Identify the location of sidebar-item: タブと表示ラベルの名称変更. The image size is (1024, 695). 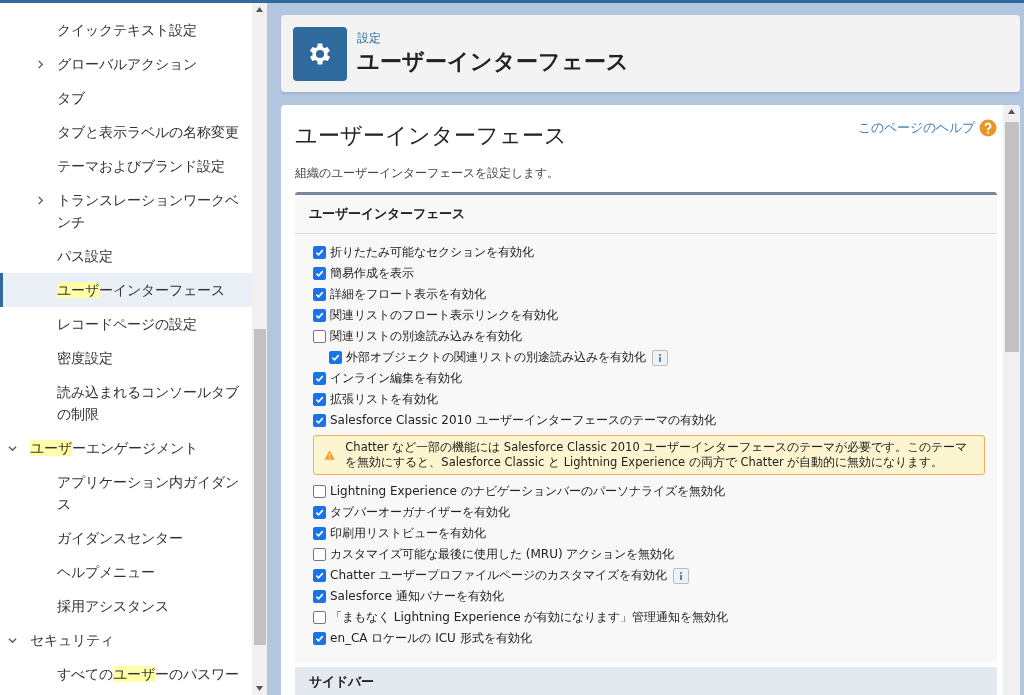
(126, 132).